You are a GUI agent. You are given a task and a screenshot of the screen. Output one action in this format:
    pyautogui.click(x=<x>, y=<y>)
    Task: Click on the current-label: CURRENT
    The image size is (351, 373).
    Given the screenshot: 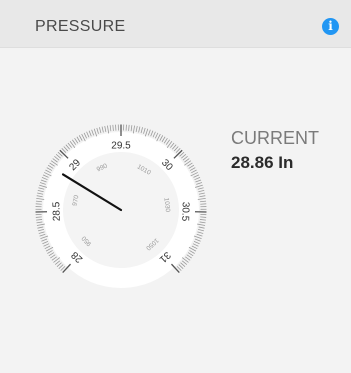 What is the action you would take?
    pyautogui.click(x=275, y=138)
    